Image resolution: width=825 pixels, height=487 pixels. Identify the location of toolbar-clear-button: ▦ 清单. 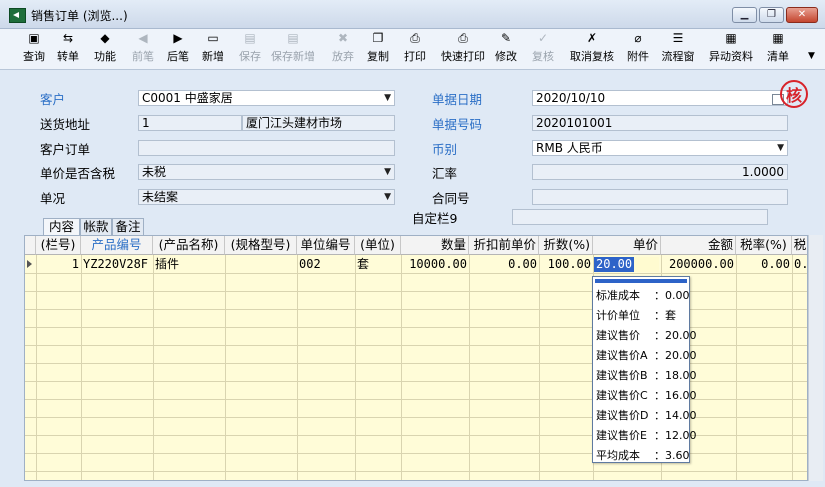
(778, 49).